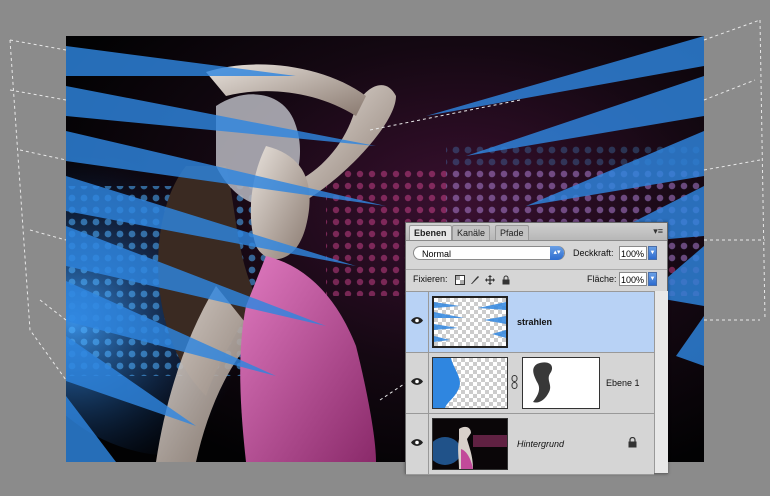  I want to click on lock-pixels-brush-icon, so click(475, 280).